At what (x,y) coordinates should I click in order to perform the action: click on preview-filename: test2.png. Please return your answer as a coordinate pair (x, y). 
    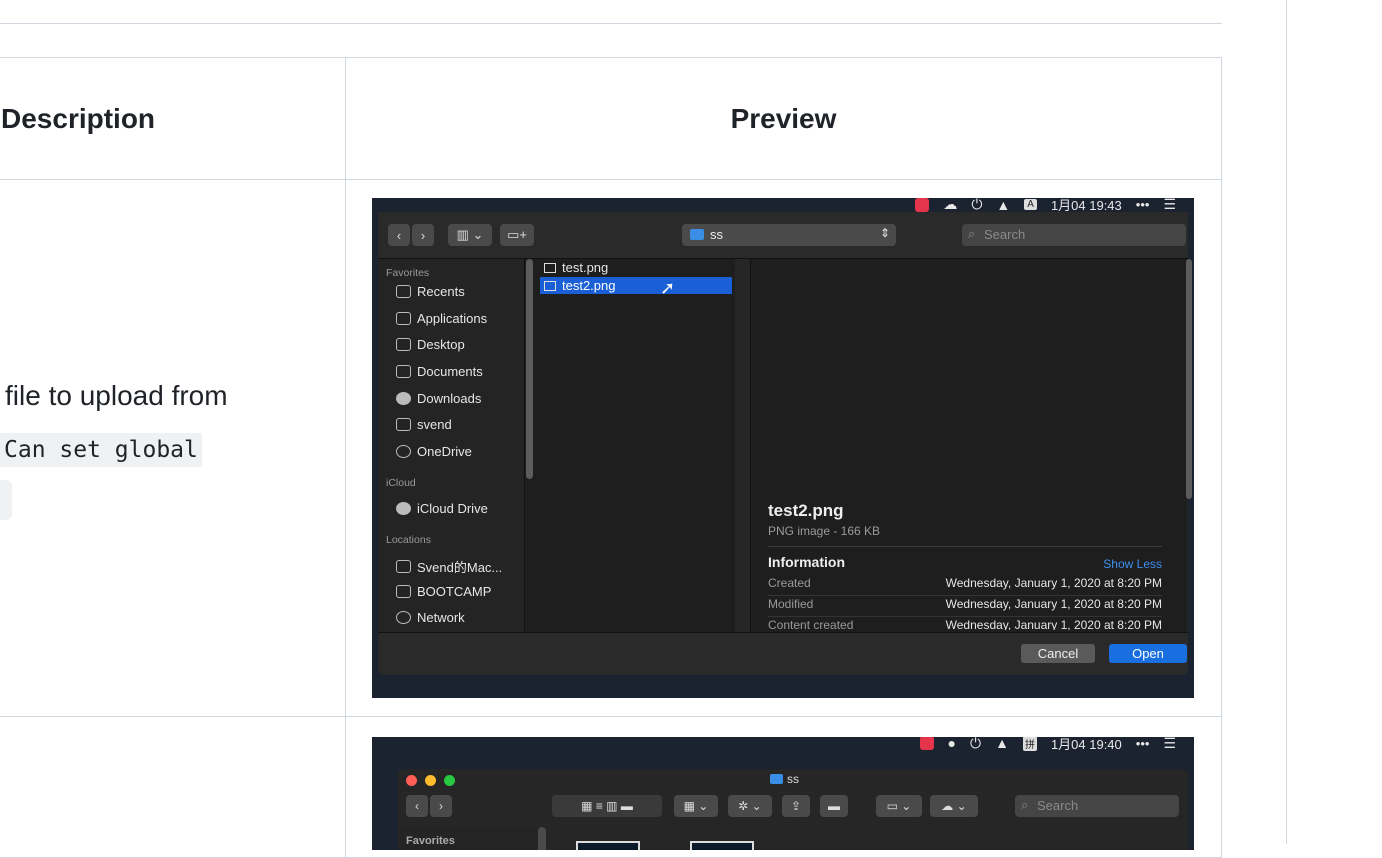
    Looking at the image, I should click on (806, 510).